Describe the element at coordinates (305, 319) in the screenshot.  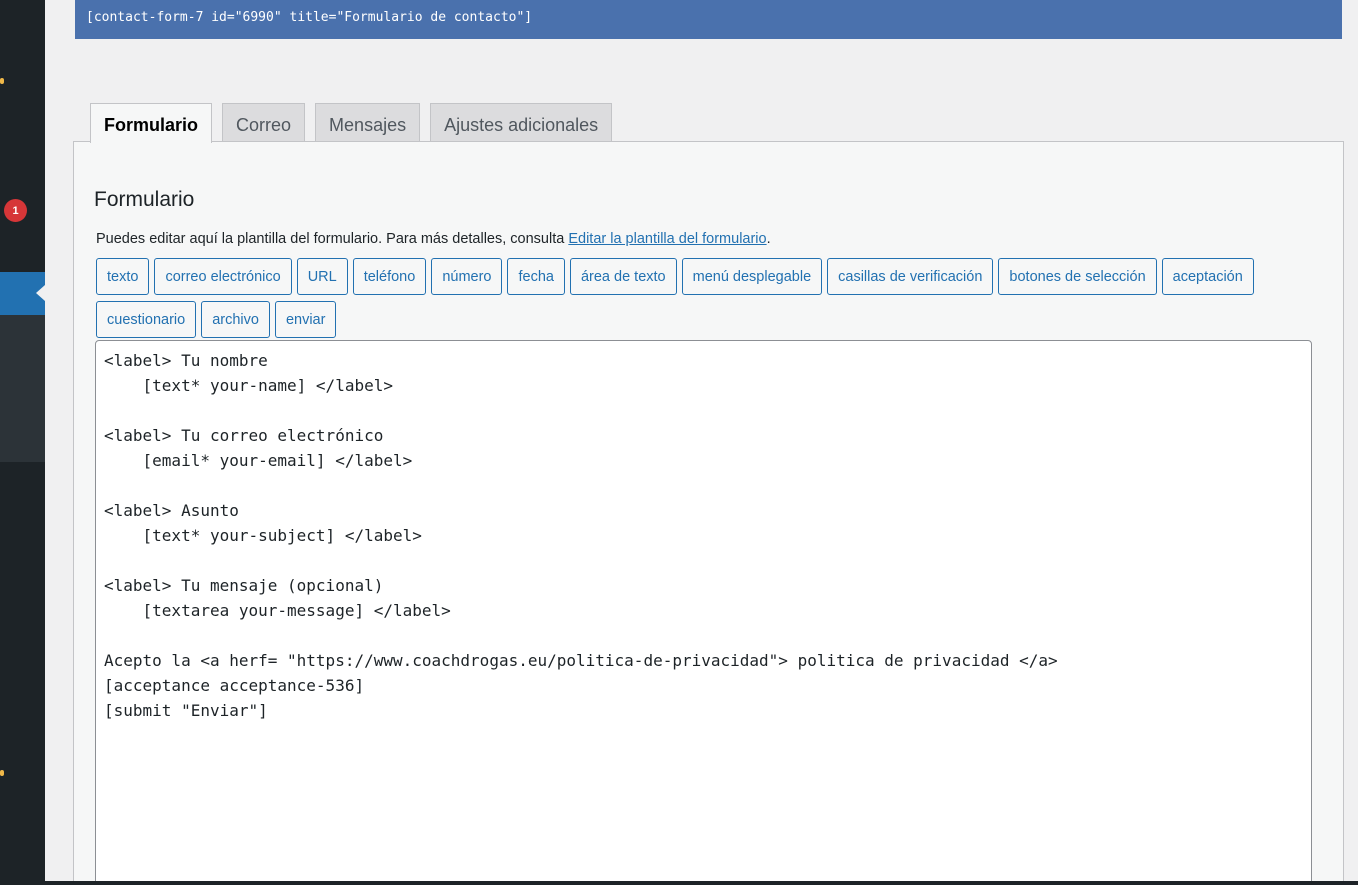
I see `tag-button-enviar: enviar` at that location.